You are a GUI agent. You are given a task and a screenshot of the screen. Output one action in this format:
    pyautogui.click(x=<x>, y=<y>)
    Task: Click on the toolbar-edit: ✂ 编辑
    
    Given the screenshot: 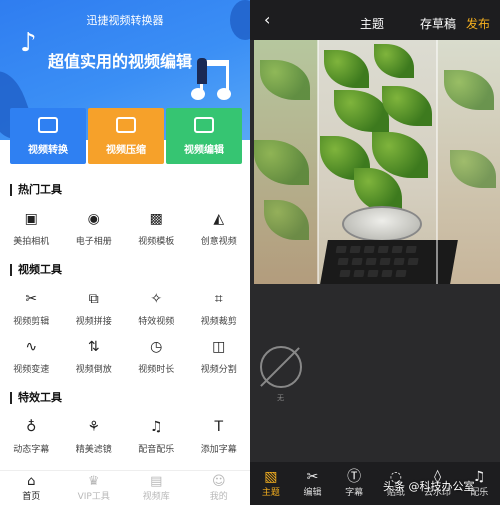 What is the action you would take?
    pyautogui.click(x=313, y=483)
    